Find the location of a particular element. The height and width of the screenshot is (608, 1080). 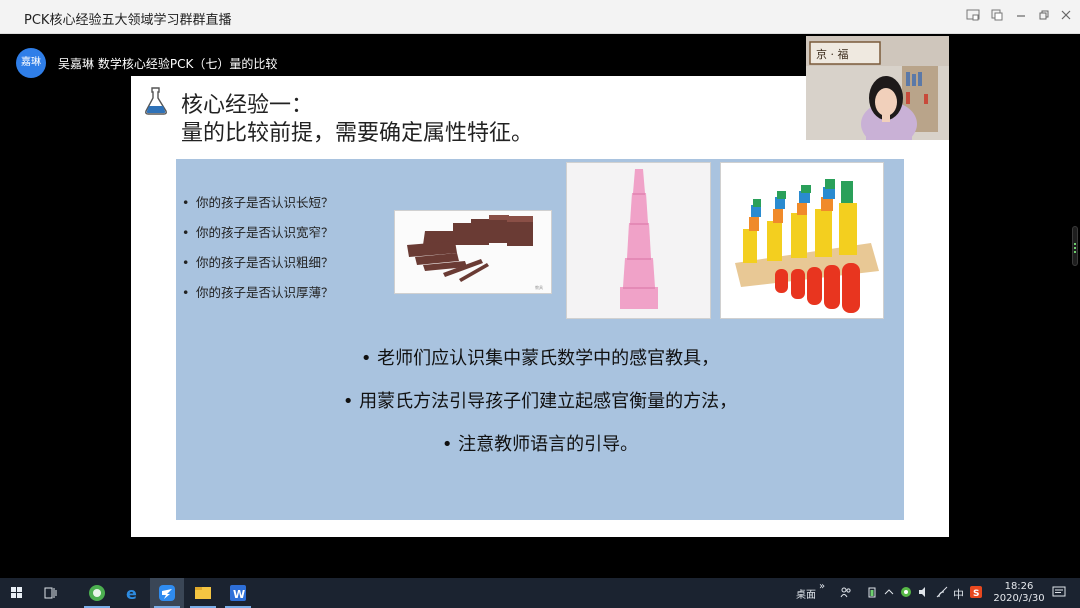

svg-text: e is located at coordinates (131, 593).